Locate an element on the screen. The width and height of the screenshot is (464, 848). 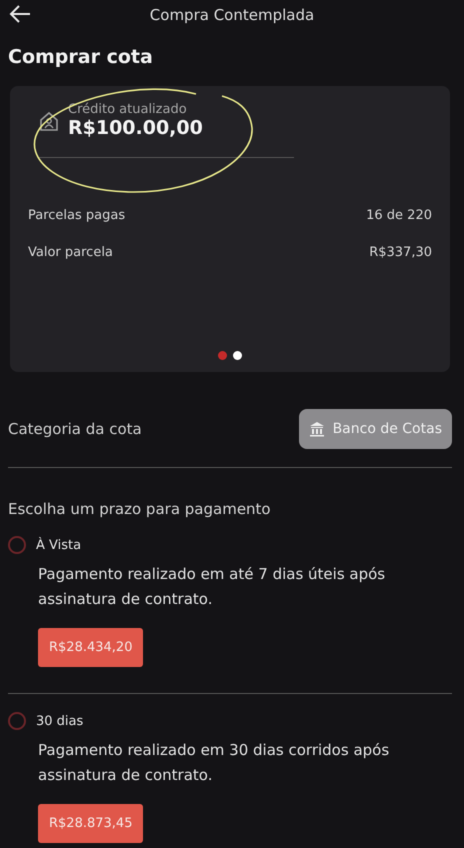
row-label: Valor parcela is located at coordinates (70, 252).